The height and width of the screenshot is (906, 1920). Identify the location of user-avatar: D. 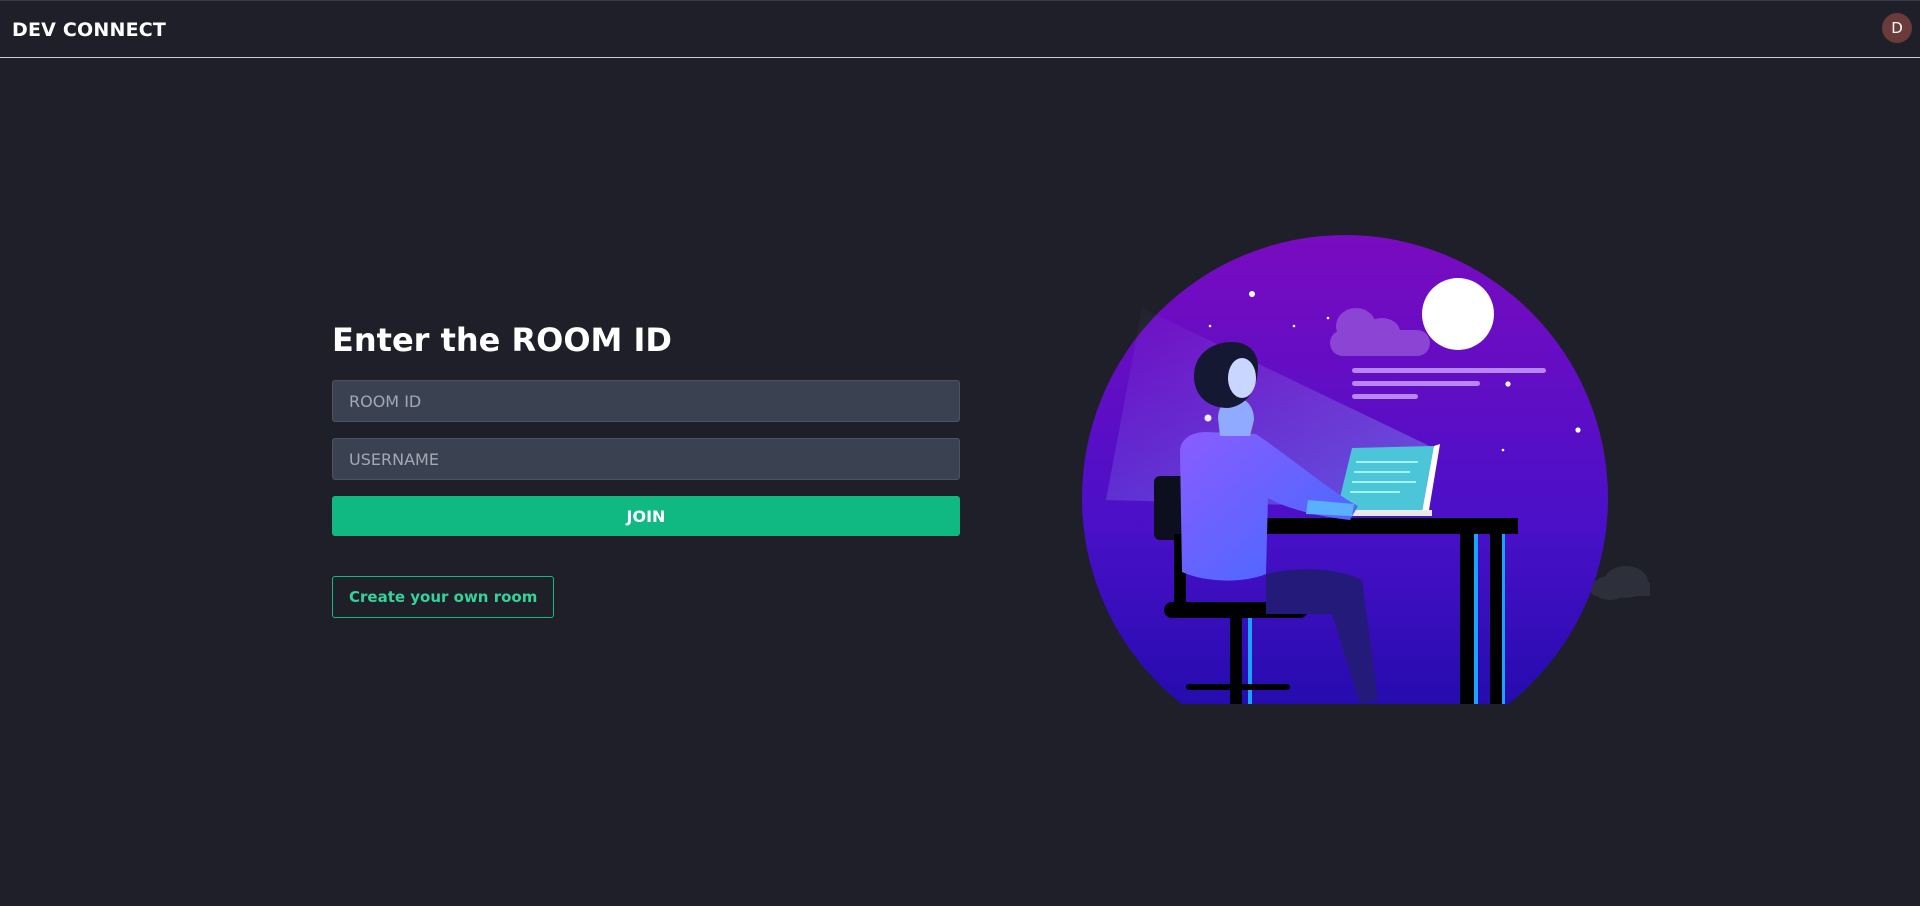
(1897, 28).